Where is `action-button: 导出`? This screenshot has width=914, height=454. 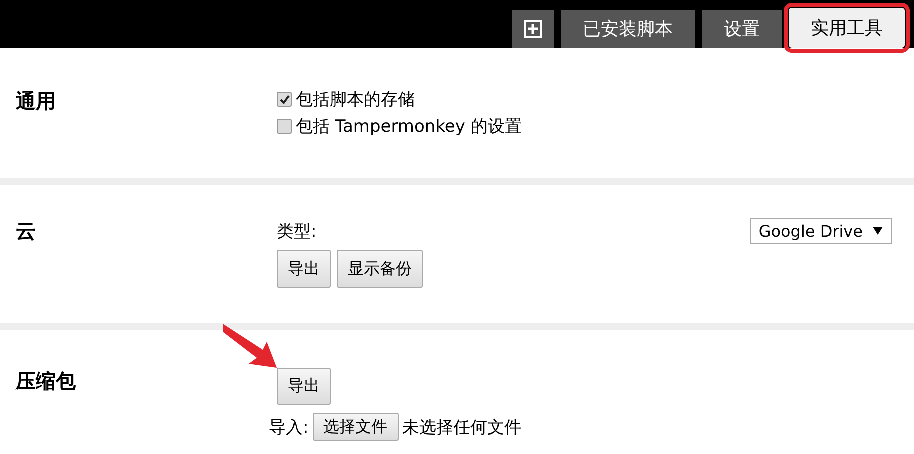
action-button: 导出 is located at coordinates (304, 269).